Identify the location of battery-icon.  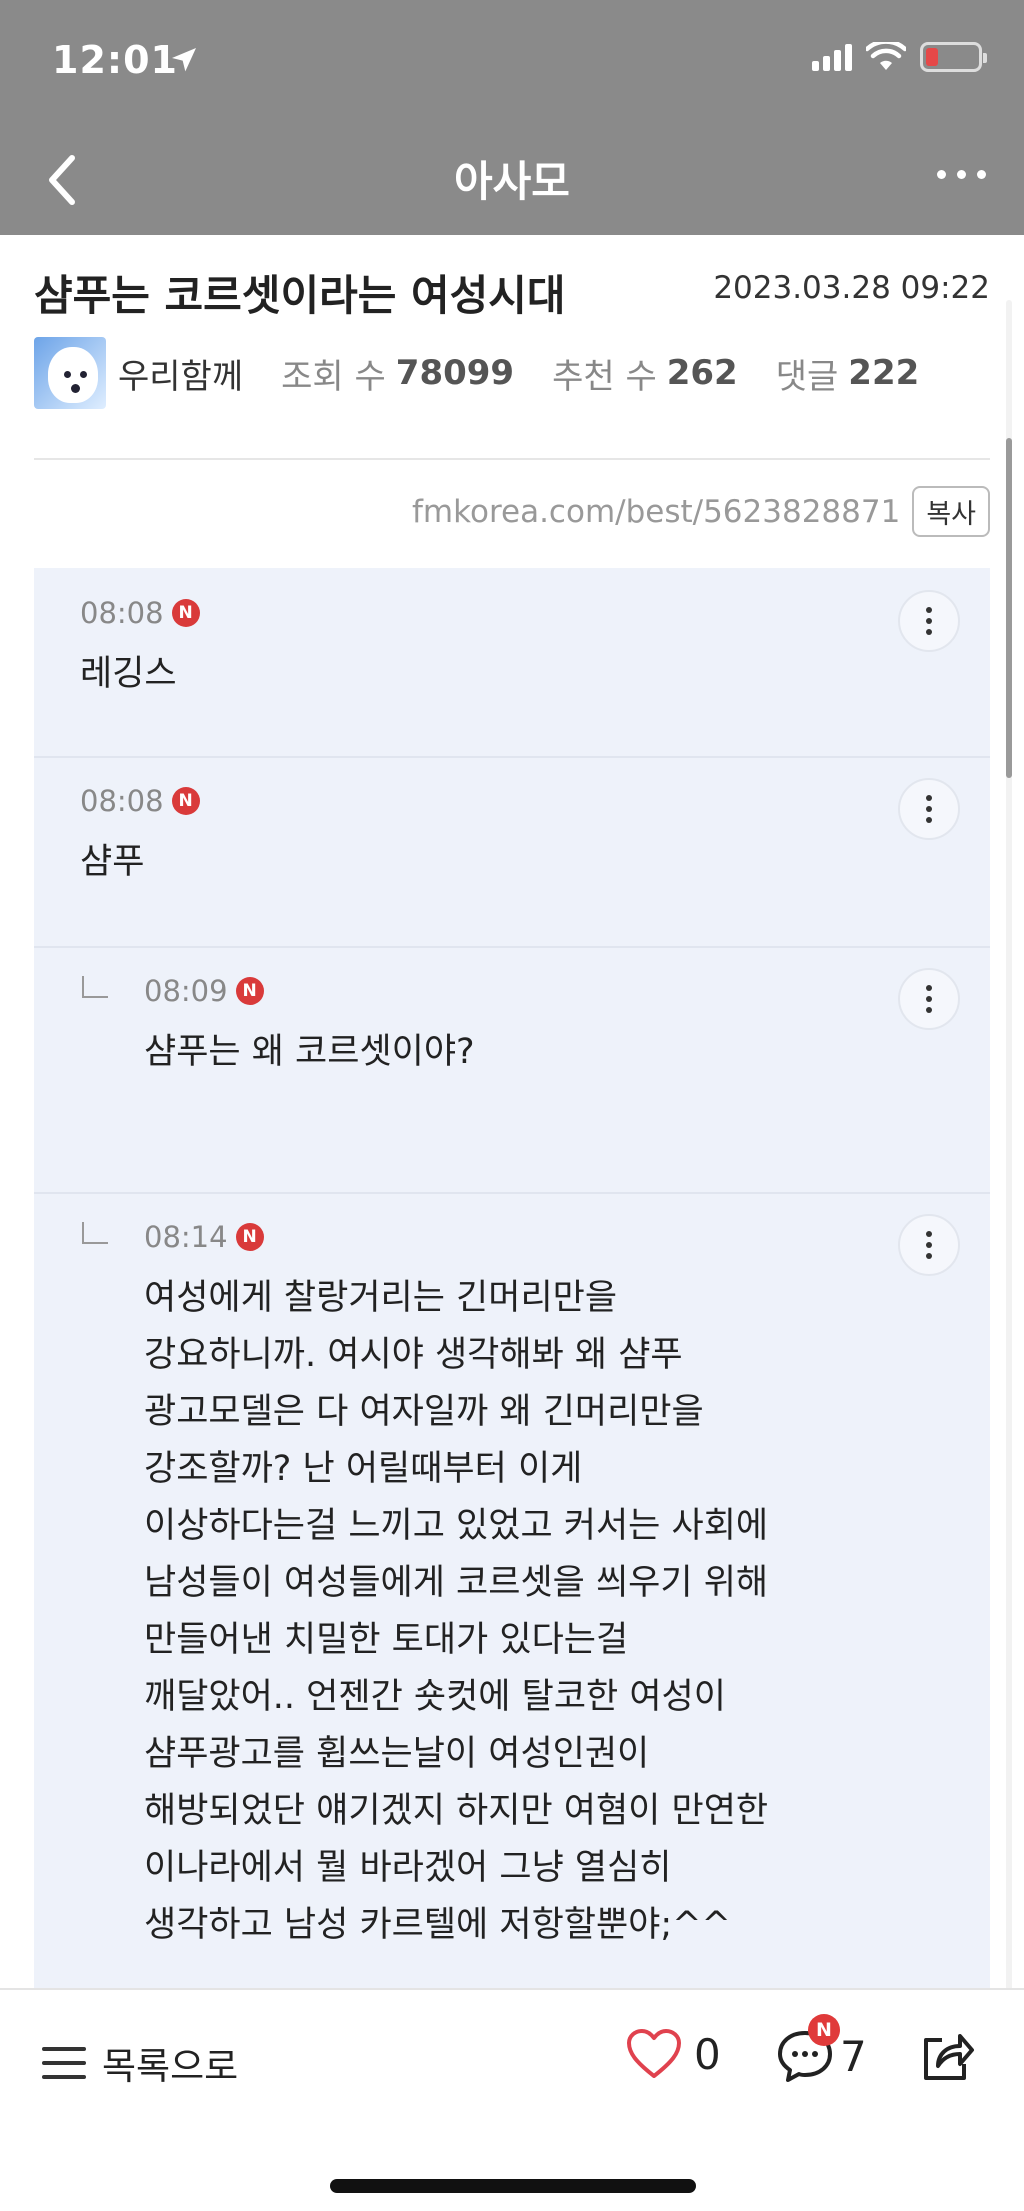
(953, 57).